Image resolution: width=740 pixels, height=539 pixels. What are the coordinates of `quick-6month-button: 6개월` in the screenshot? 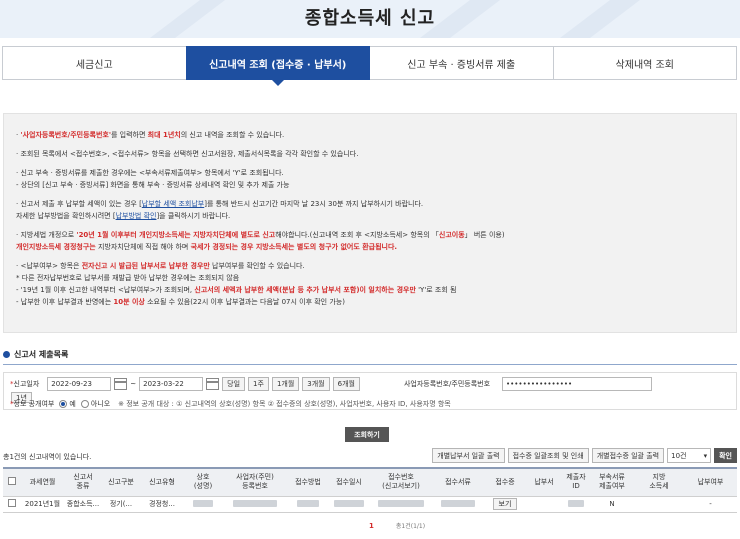 It's located at (346, 384).